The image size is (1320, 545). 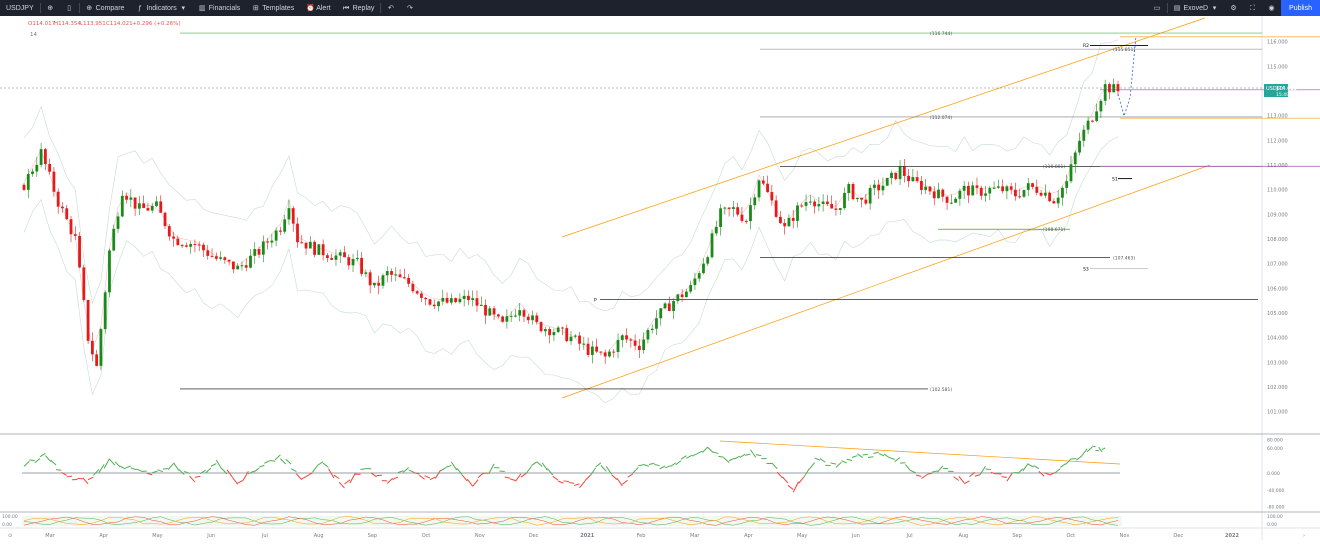 I want to click on ohlc-change: +0.296 (+0.26%), so click(x=156, y=24).